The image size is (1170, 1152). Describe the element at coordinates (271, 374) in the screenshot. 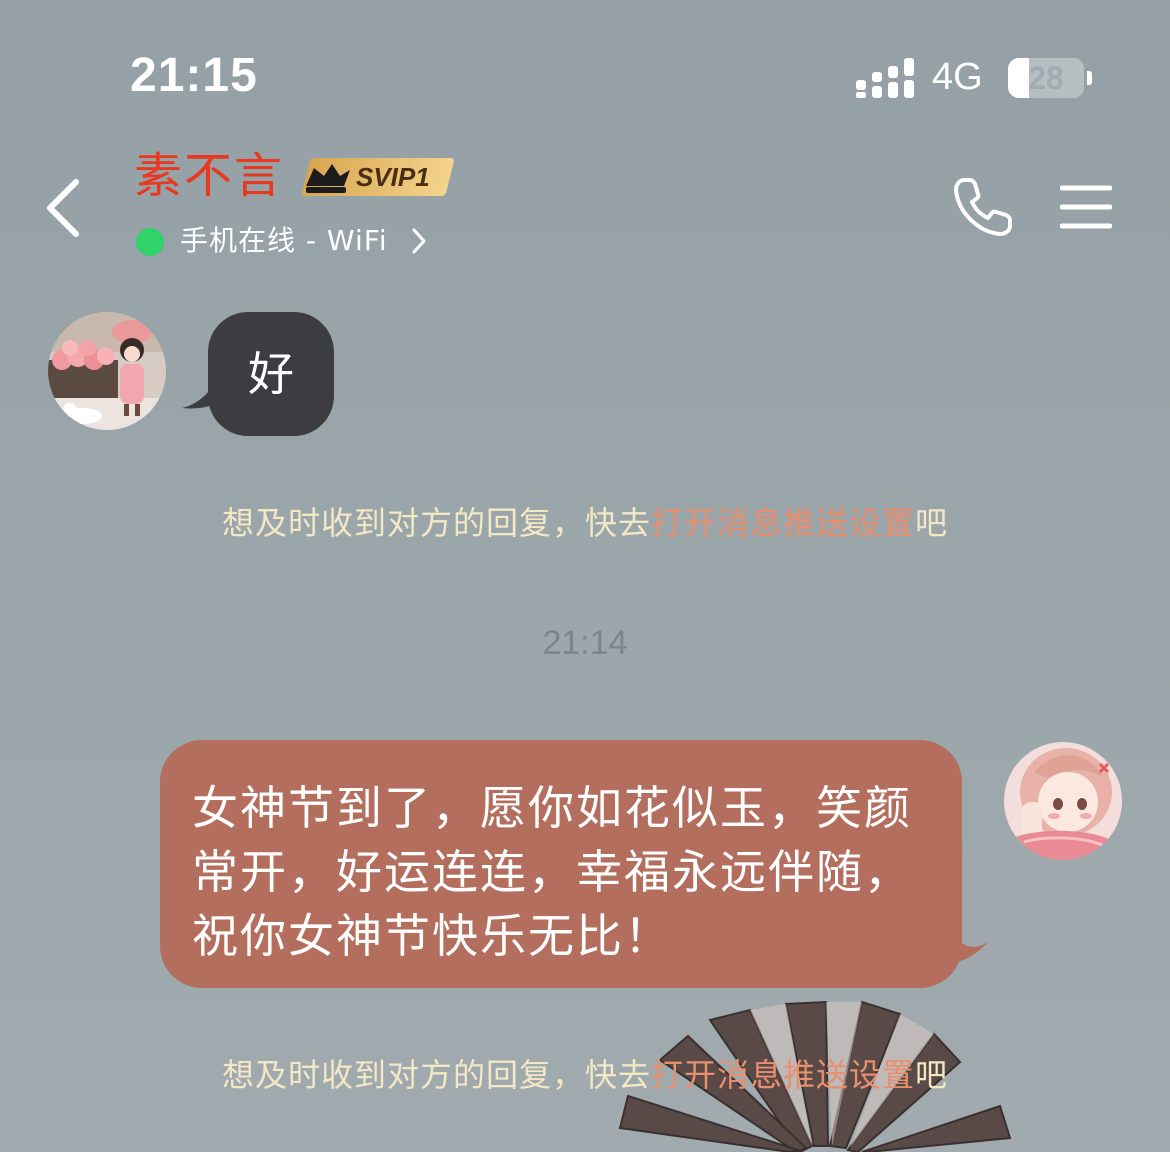

I see `received-message-bubble: 好` at that location.